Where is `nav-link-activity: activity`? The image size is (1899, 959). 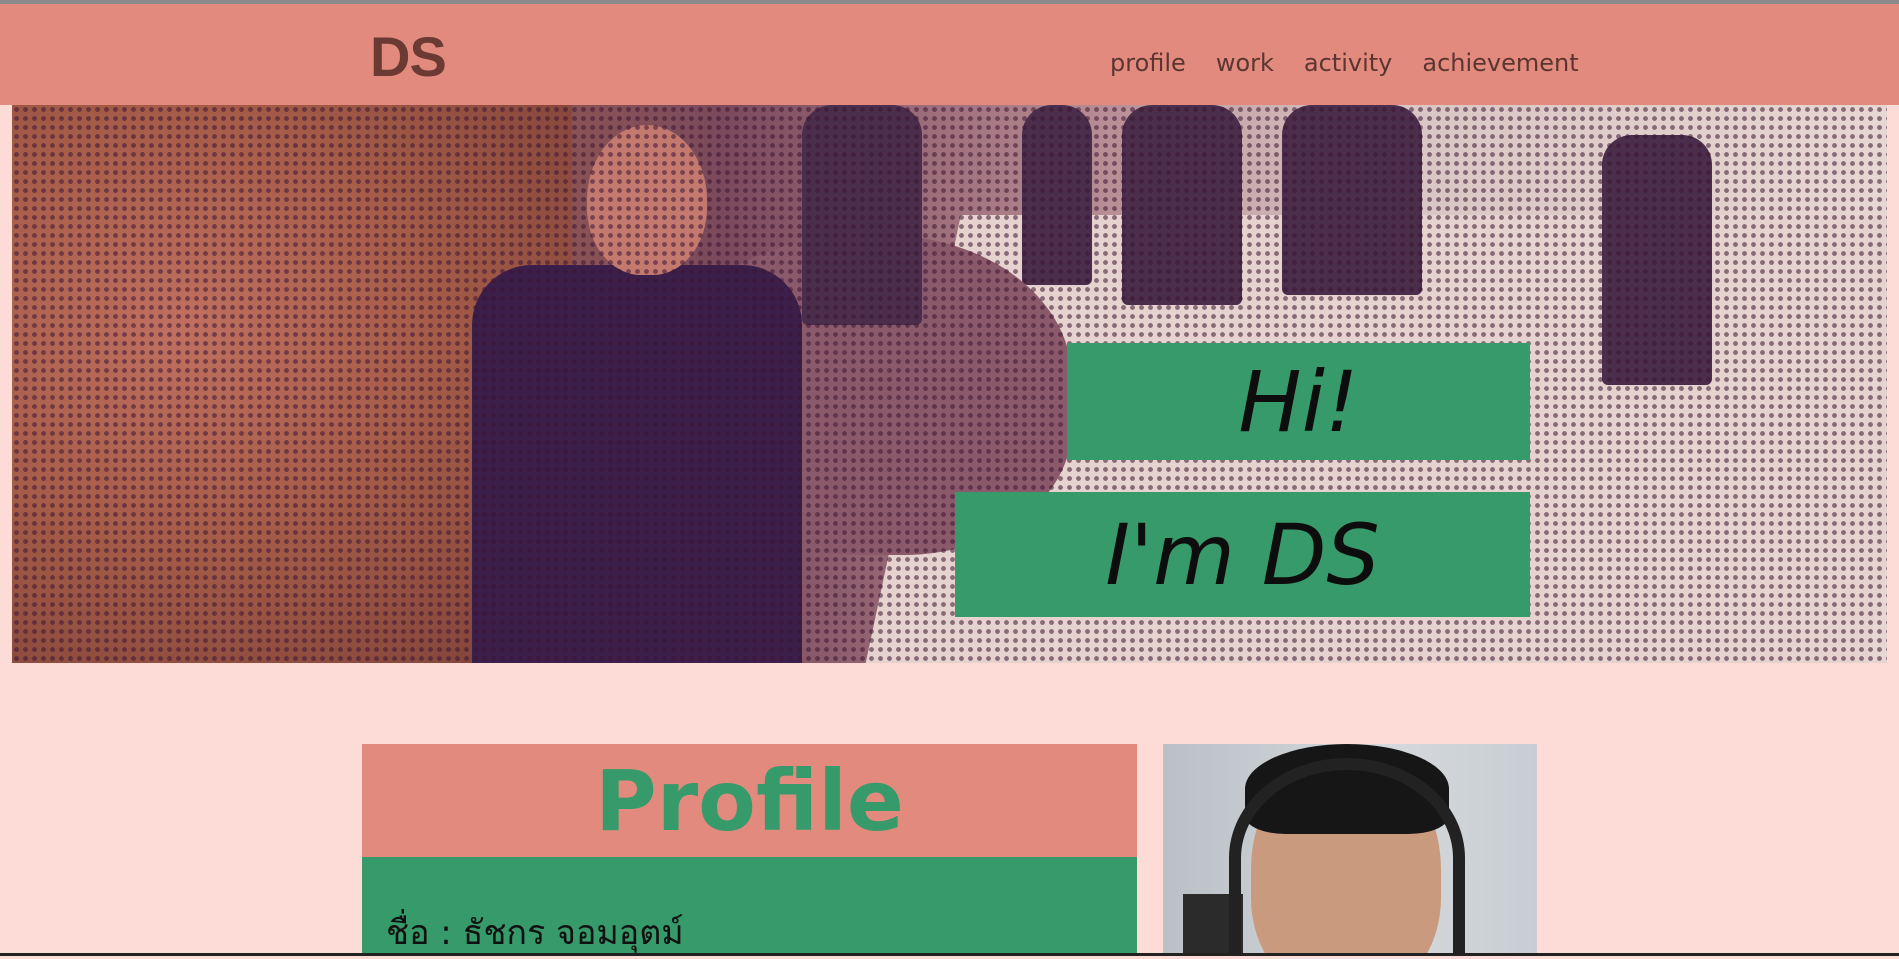
nav-link-activity: activity is located at coordinates (1348, 63).